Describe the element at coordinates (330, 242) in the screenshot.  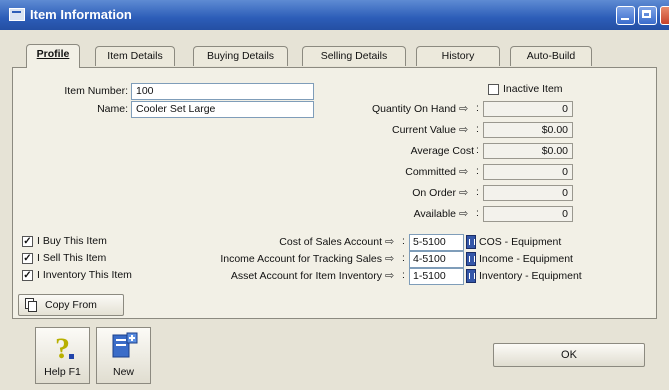
I see `cos-account-label: Cost of Sales Account` at that location.